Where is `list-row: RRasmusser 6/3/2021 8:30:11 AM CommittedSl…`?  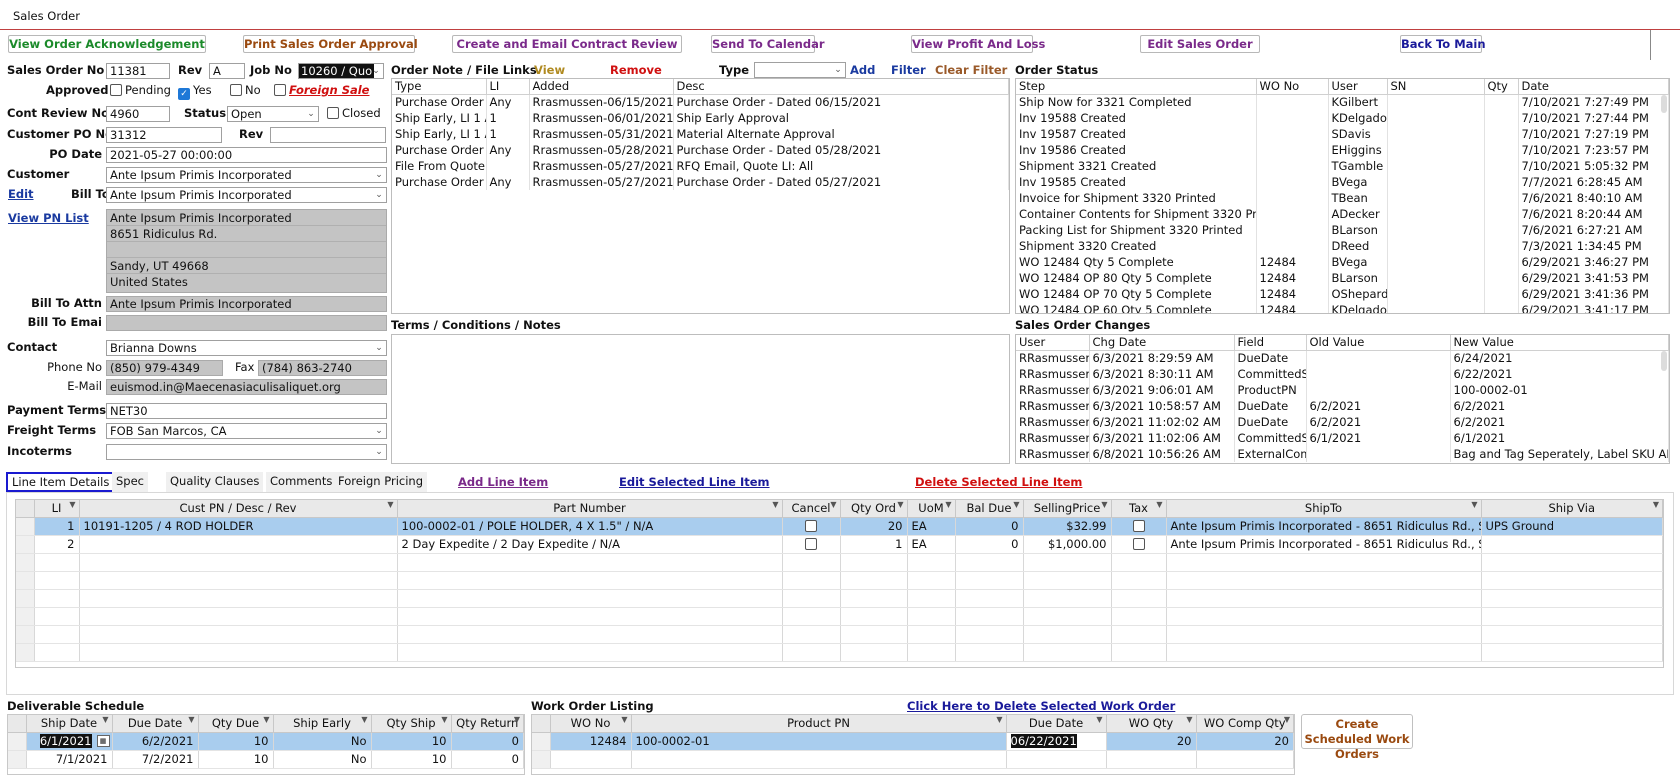
list-row: RRasmusser 6/3/2021 8:30:11 AM CommittedSl… is located at coordinates (1342, 374).